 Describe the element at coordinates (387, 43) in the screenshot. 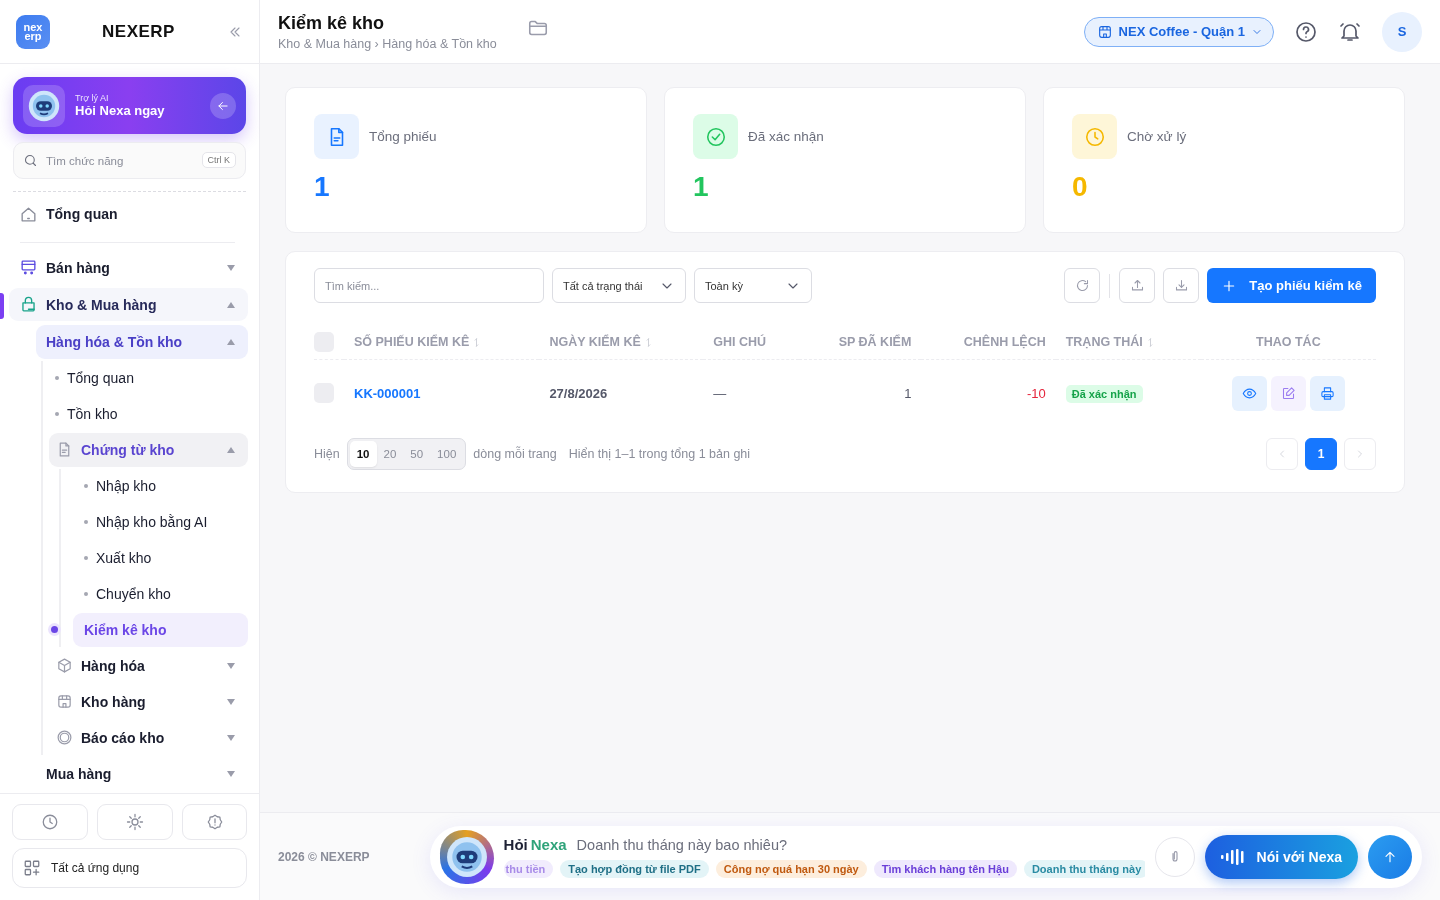

I see `breadcrumb: Kho & Mua hàng › Hàng hóa & Tồn kho` at that location.